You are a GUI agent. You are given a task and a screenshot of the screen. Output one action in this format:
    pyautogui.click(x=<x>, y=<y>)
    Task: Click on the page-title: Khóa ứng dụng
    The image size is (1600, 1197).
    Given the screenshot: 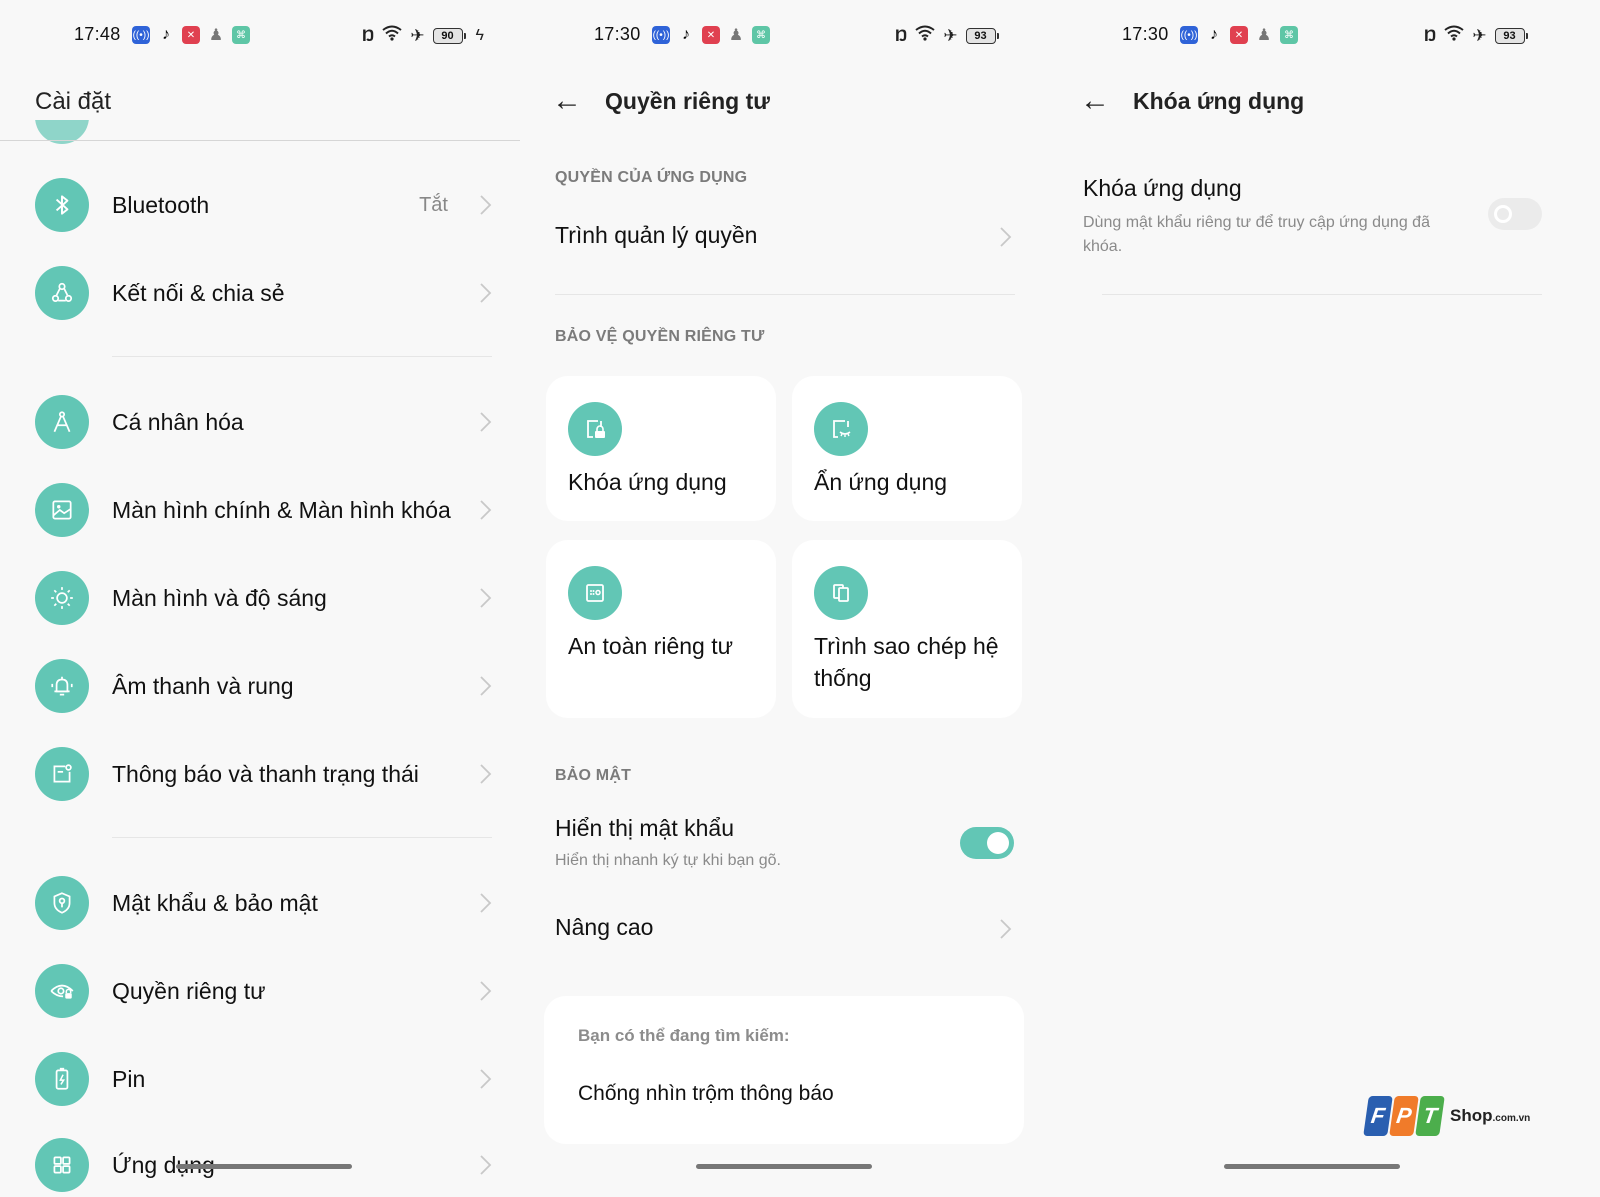 What is the action you would take?
    pyautogui.click(x=1219, y=101)
    